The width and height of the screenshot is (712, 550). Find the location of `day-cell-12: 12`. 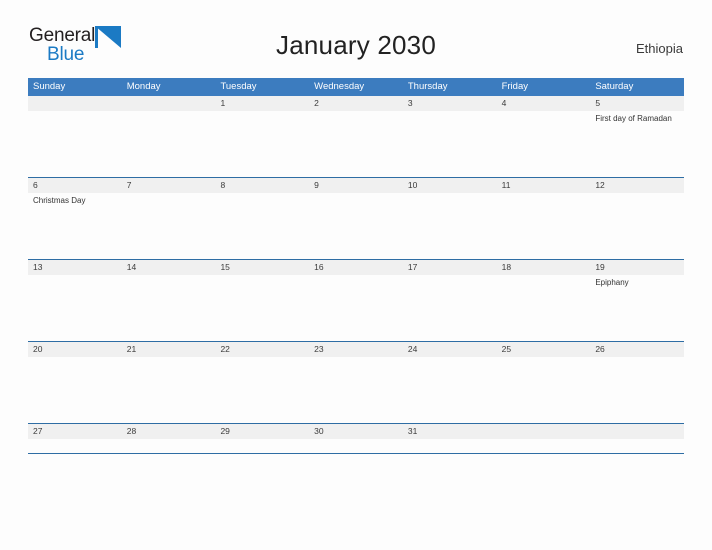

day-cell-12: 12 is located at coordinates (637, 218).